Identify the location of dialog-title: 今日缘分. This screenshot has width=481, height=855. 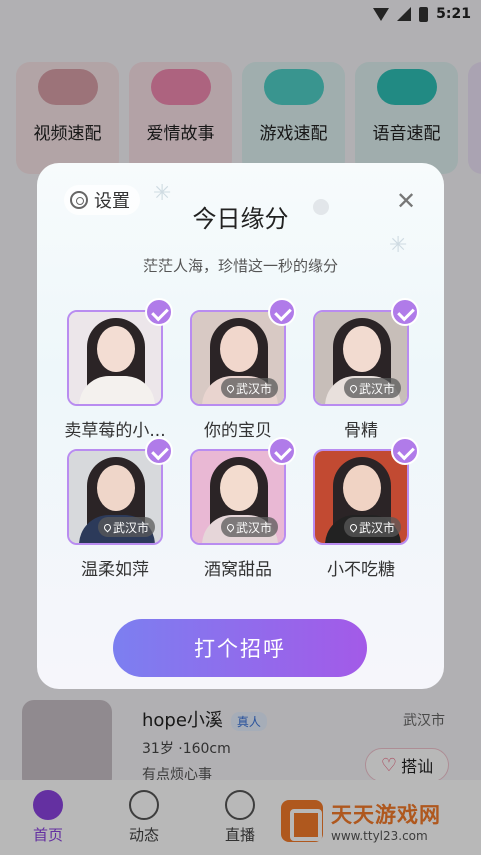
(240, 219).